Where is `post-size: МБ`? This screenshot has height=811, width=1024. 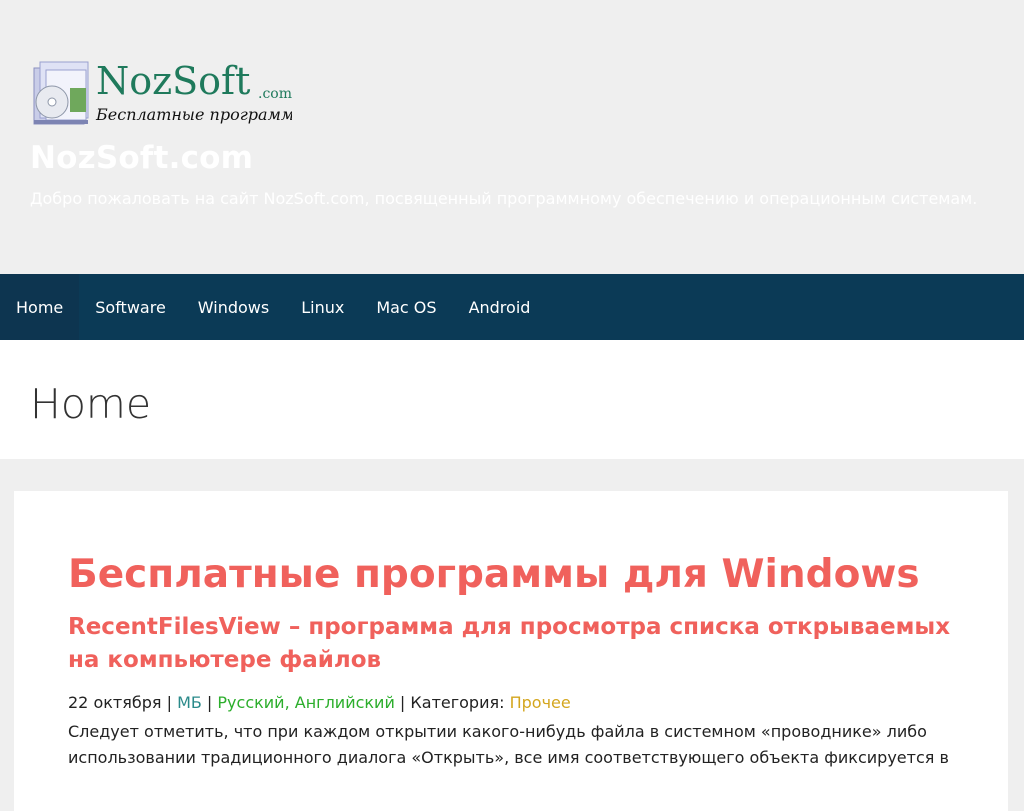 post-size: МБ is located at coordinates (189, 702).